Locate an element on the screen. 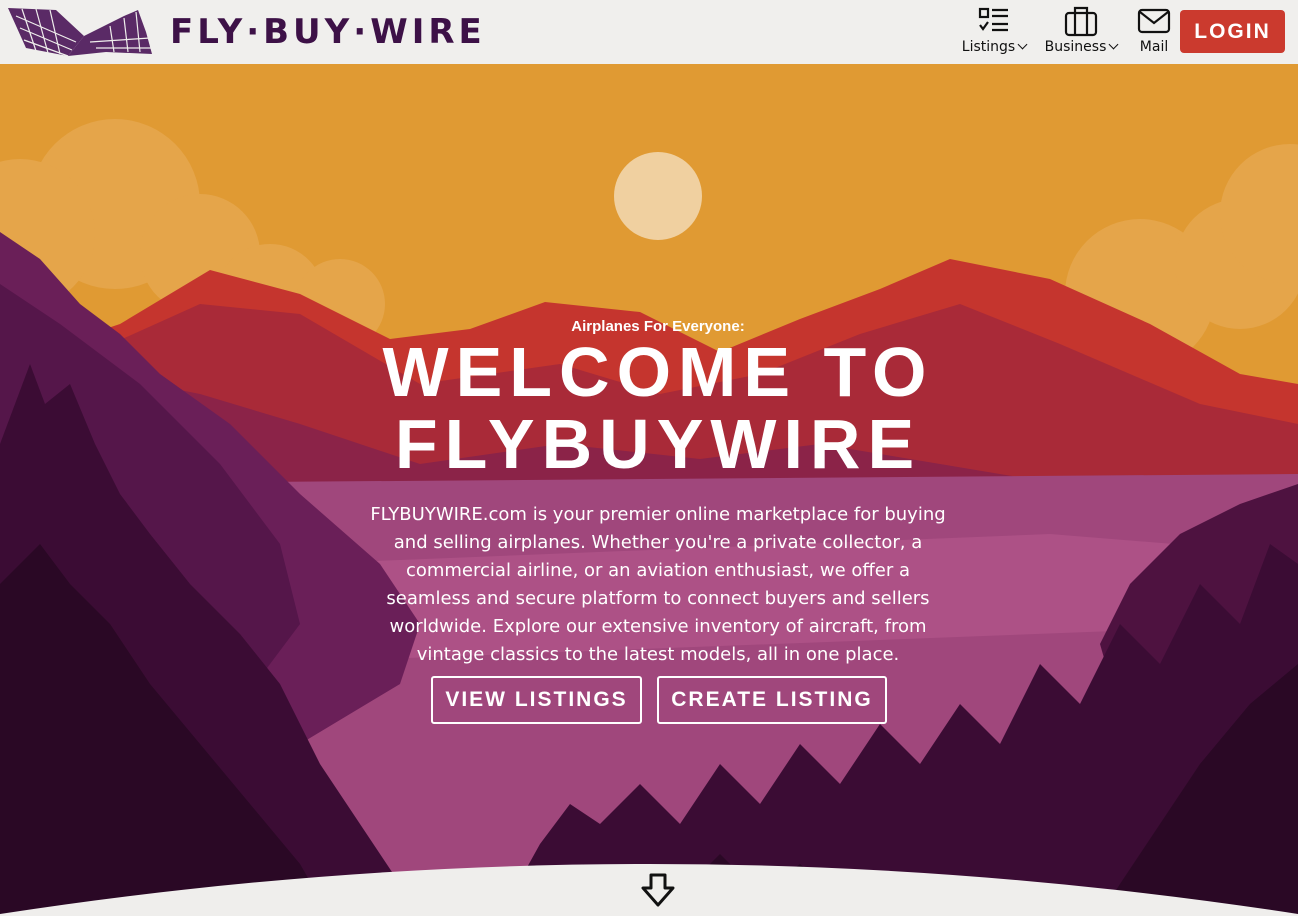  briefcase-icon is located at coordinates (1081, 21).